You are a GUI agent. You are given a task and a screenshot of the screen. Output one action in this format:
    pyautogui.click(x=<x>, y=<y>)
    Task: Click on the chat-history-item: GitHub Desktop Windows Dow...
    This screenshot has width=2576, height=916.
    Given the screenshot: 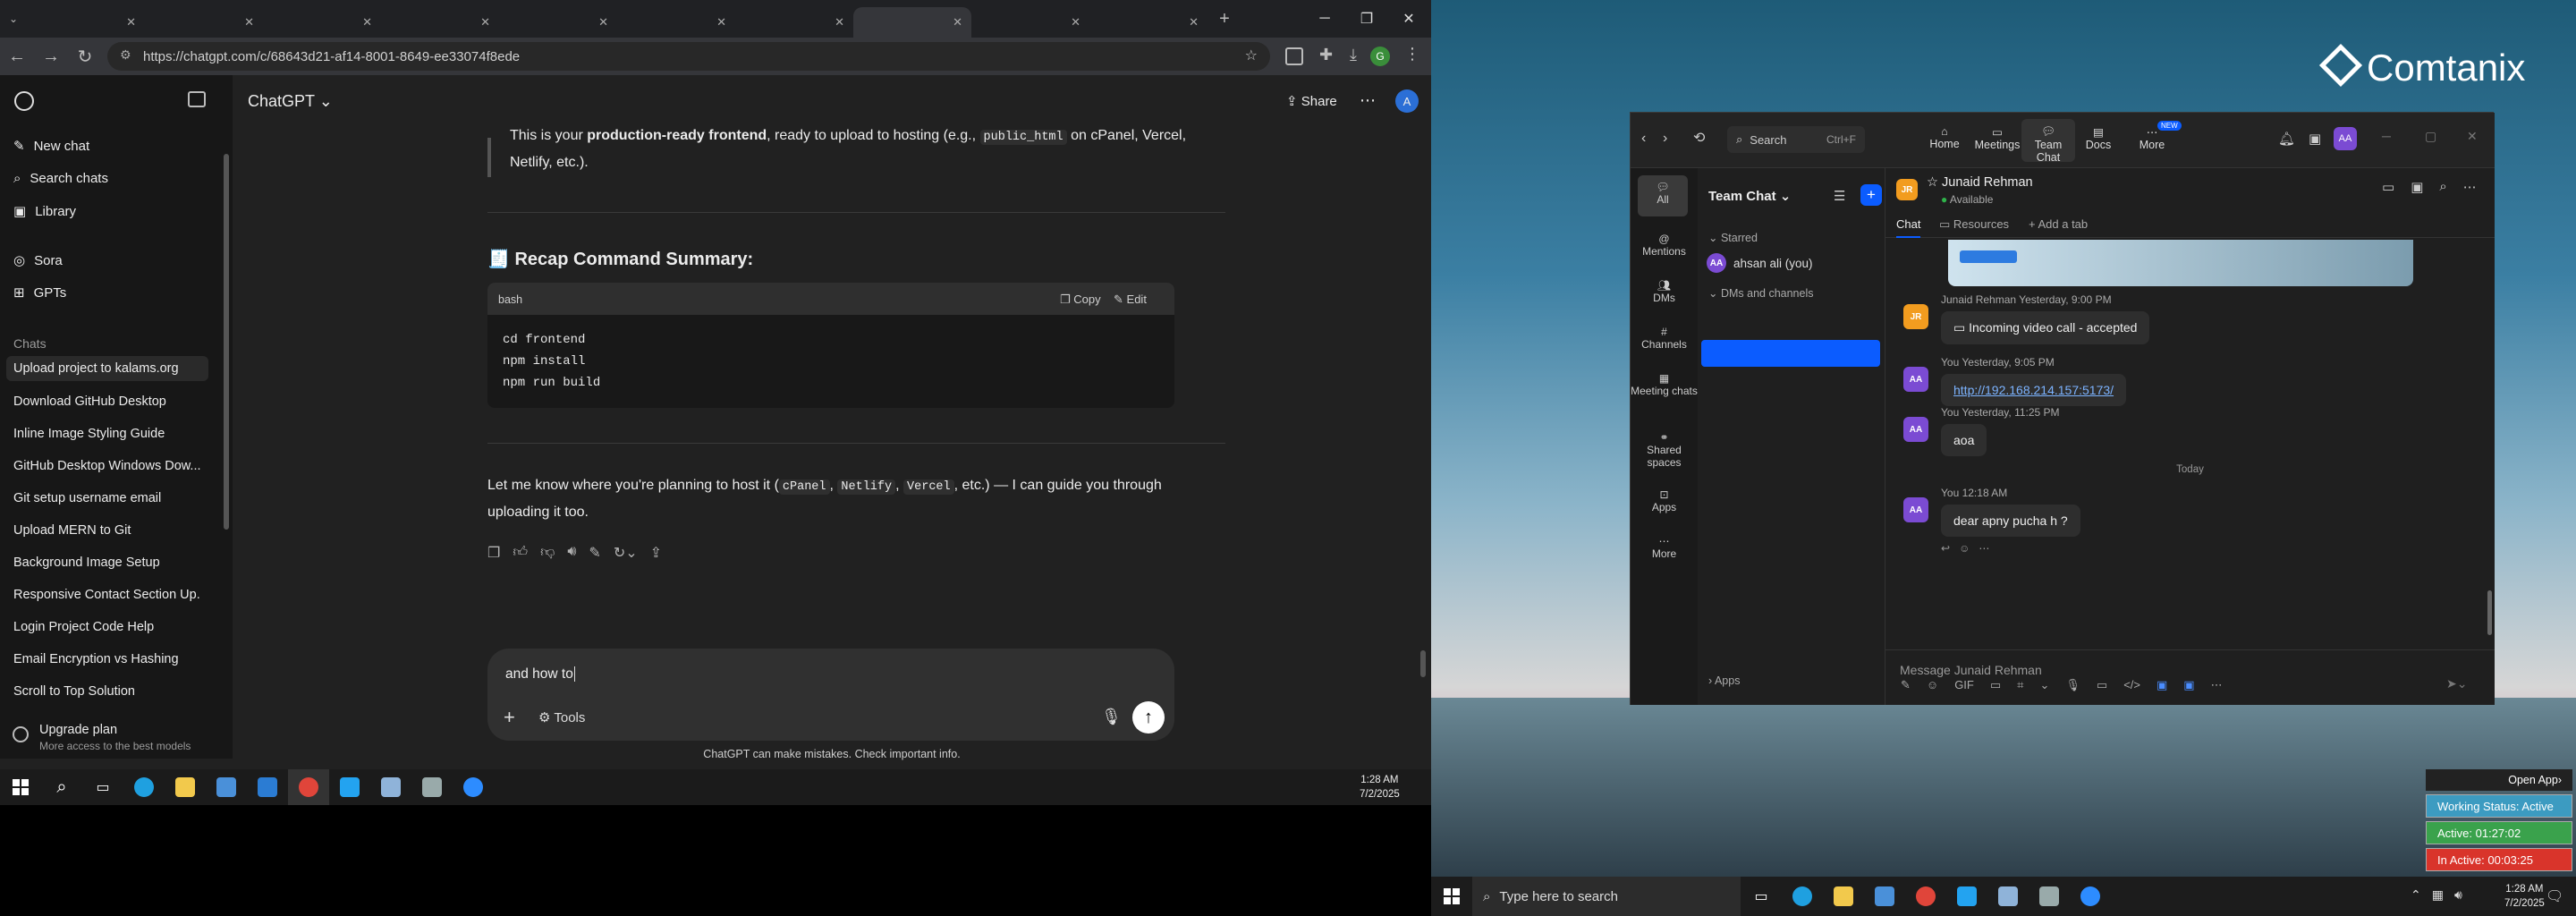 What is the action you would take?
    pyautogui.click(x=107, y=466)
    